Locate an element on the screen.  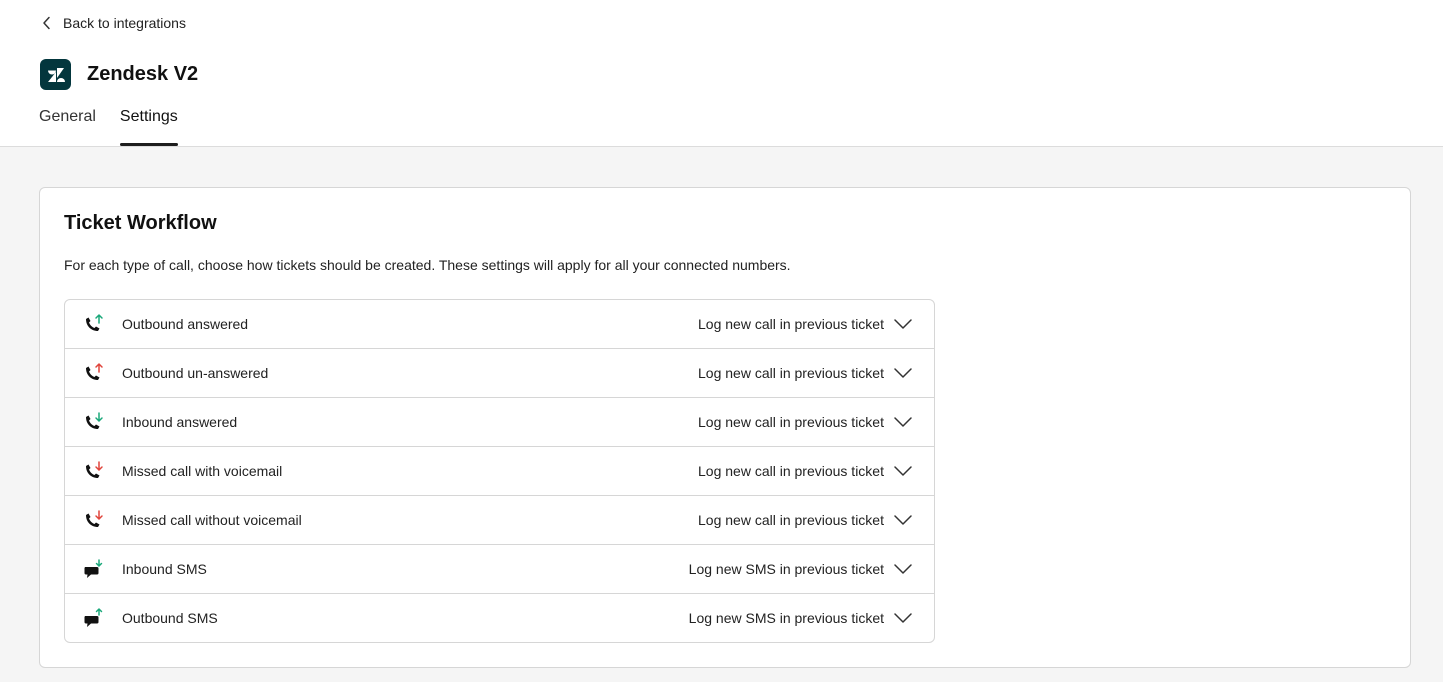
zendesk-logo-icon is located at coordinates (55, 74).